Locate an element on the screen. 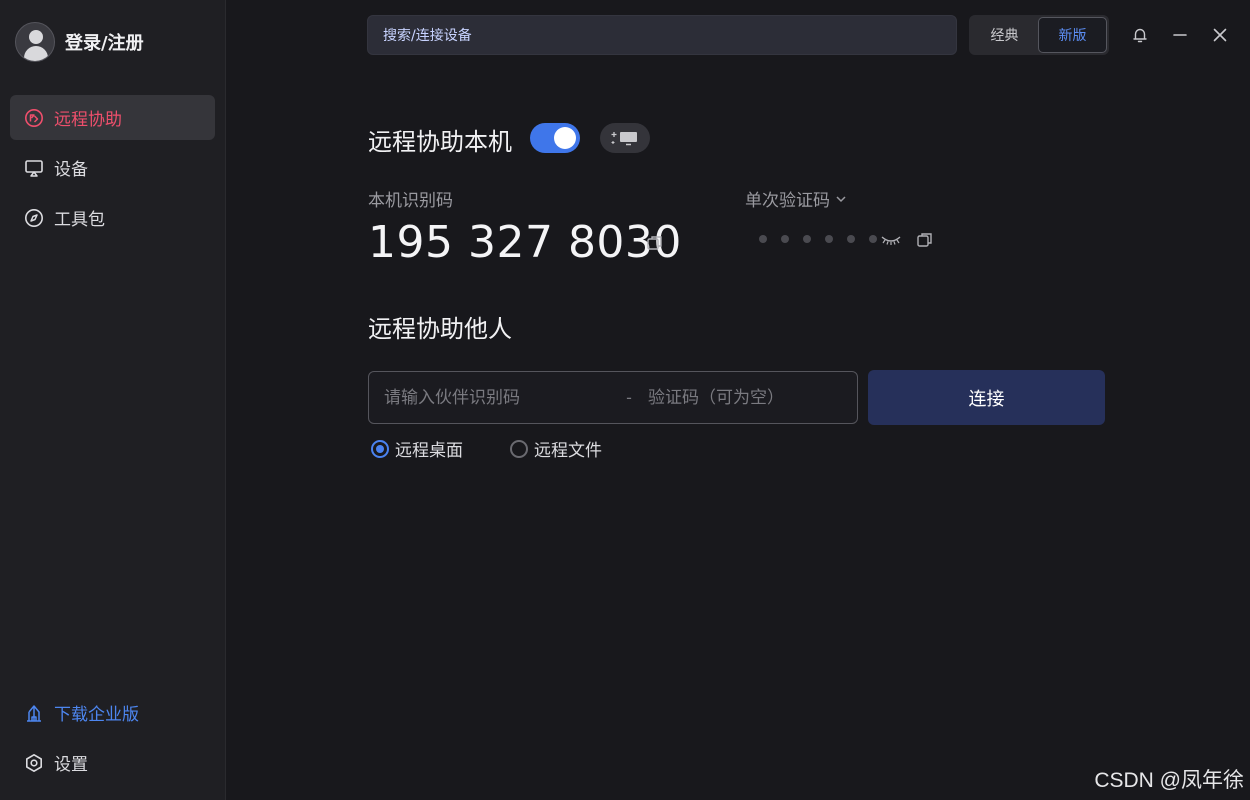 This screenshot has width=1250, height=800. masked-code: ● ● ● ● ● ● is located at coordinates (811, 239).